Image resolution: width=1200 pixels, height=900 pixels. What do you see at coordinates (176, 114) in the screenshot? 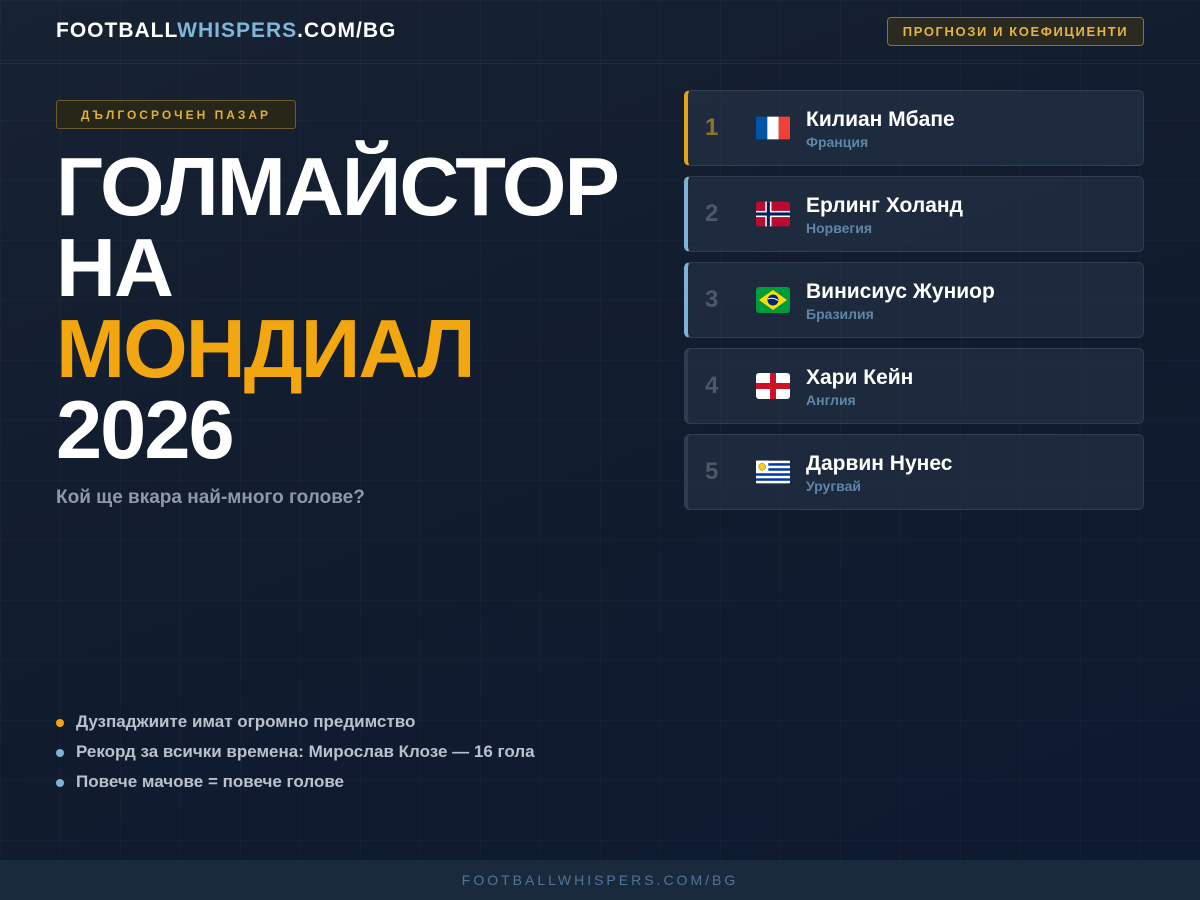
I see `market-tag: ДЪЛГОСРОЧЕН ПАЗАР` at bounding box center [176, 114].